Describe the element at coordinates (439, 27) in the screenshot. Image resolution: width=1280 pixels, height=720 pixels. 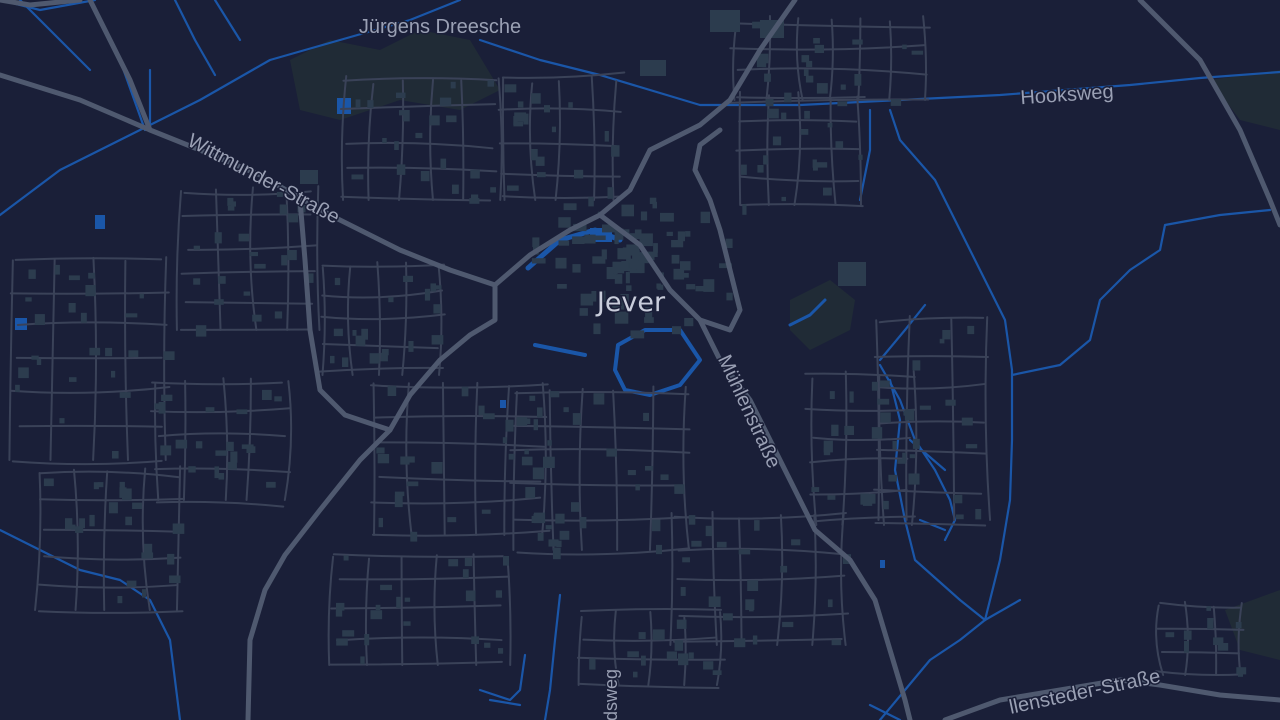
I see `district-label-juergens-dreesche: Jürgens Dreesche` at that location.